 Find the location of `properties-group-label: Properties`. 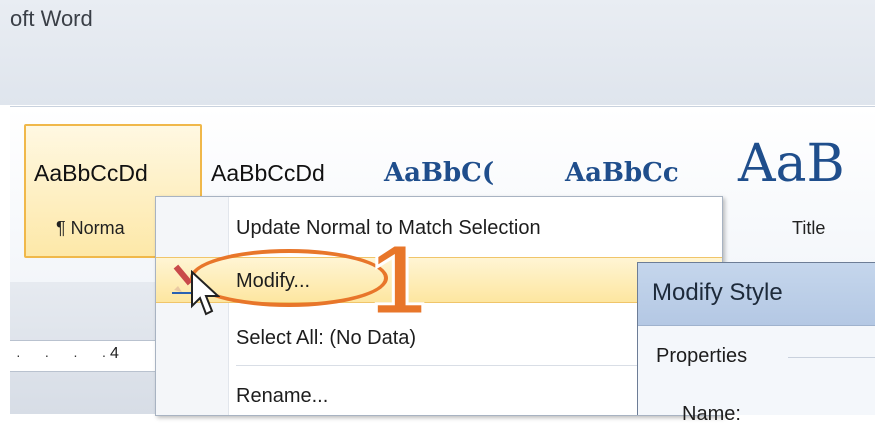

properties-group-label: Properties is located at coordinates (702, 356).